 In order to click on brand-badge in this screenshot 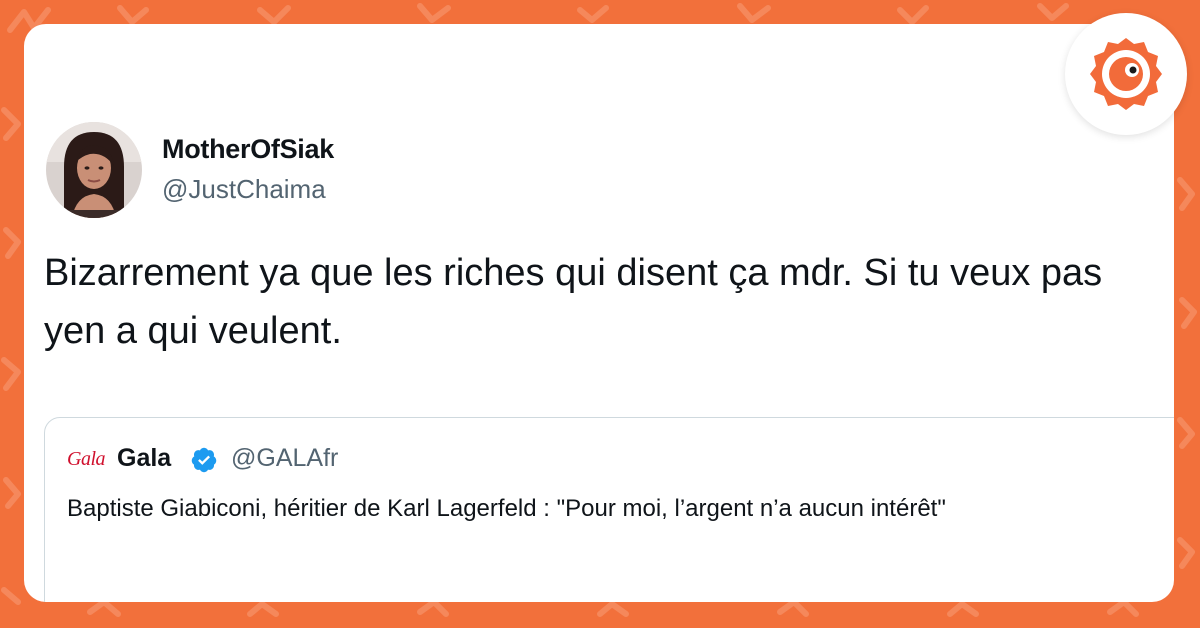, I will do `click(1126, 74)`.